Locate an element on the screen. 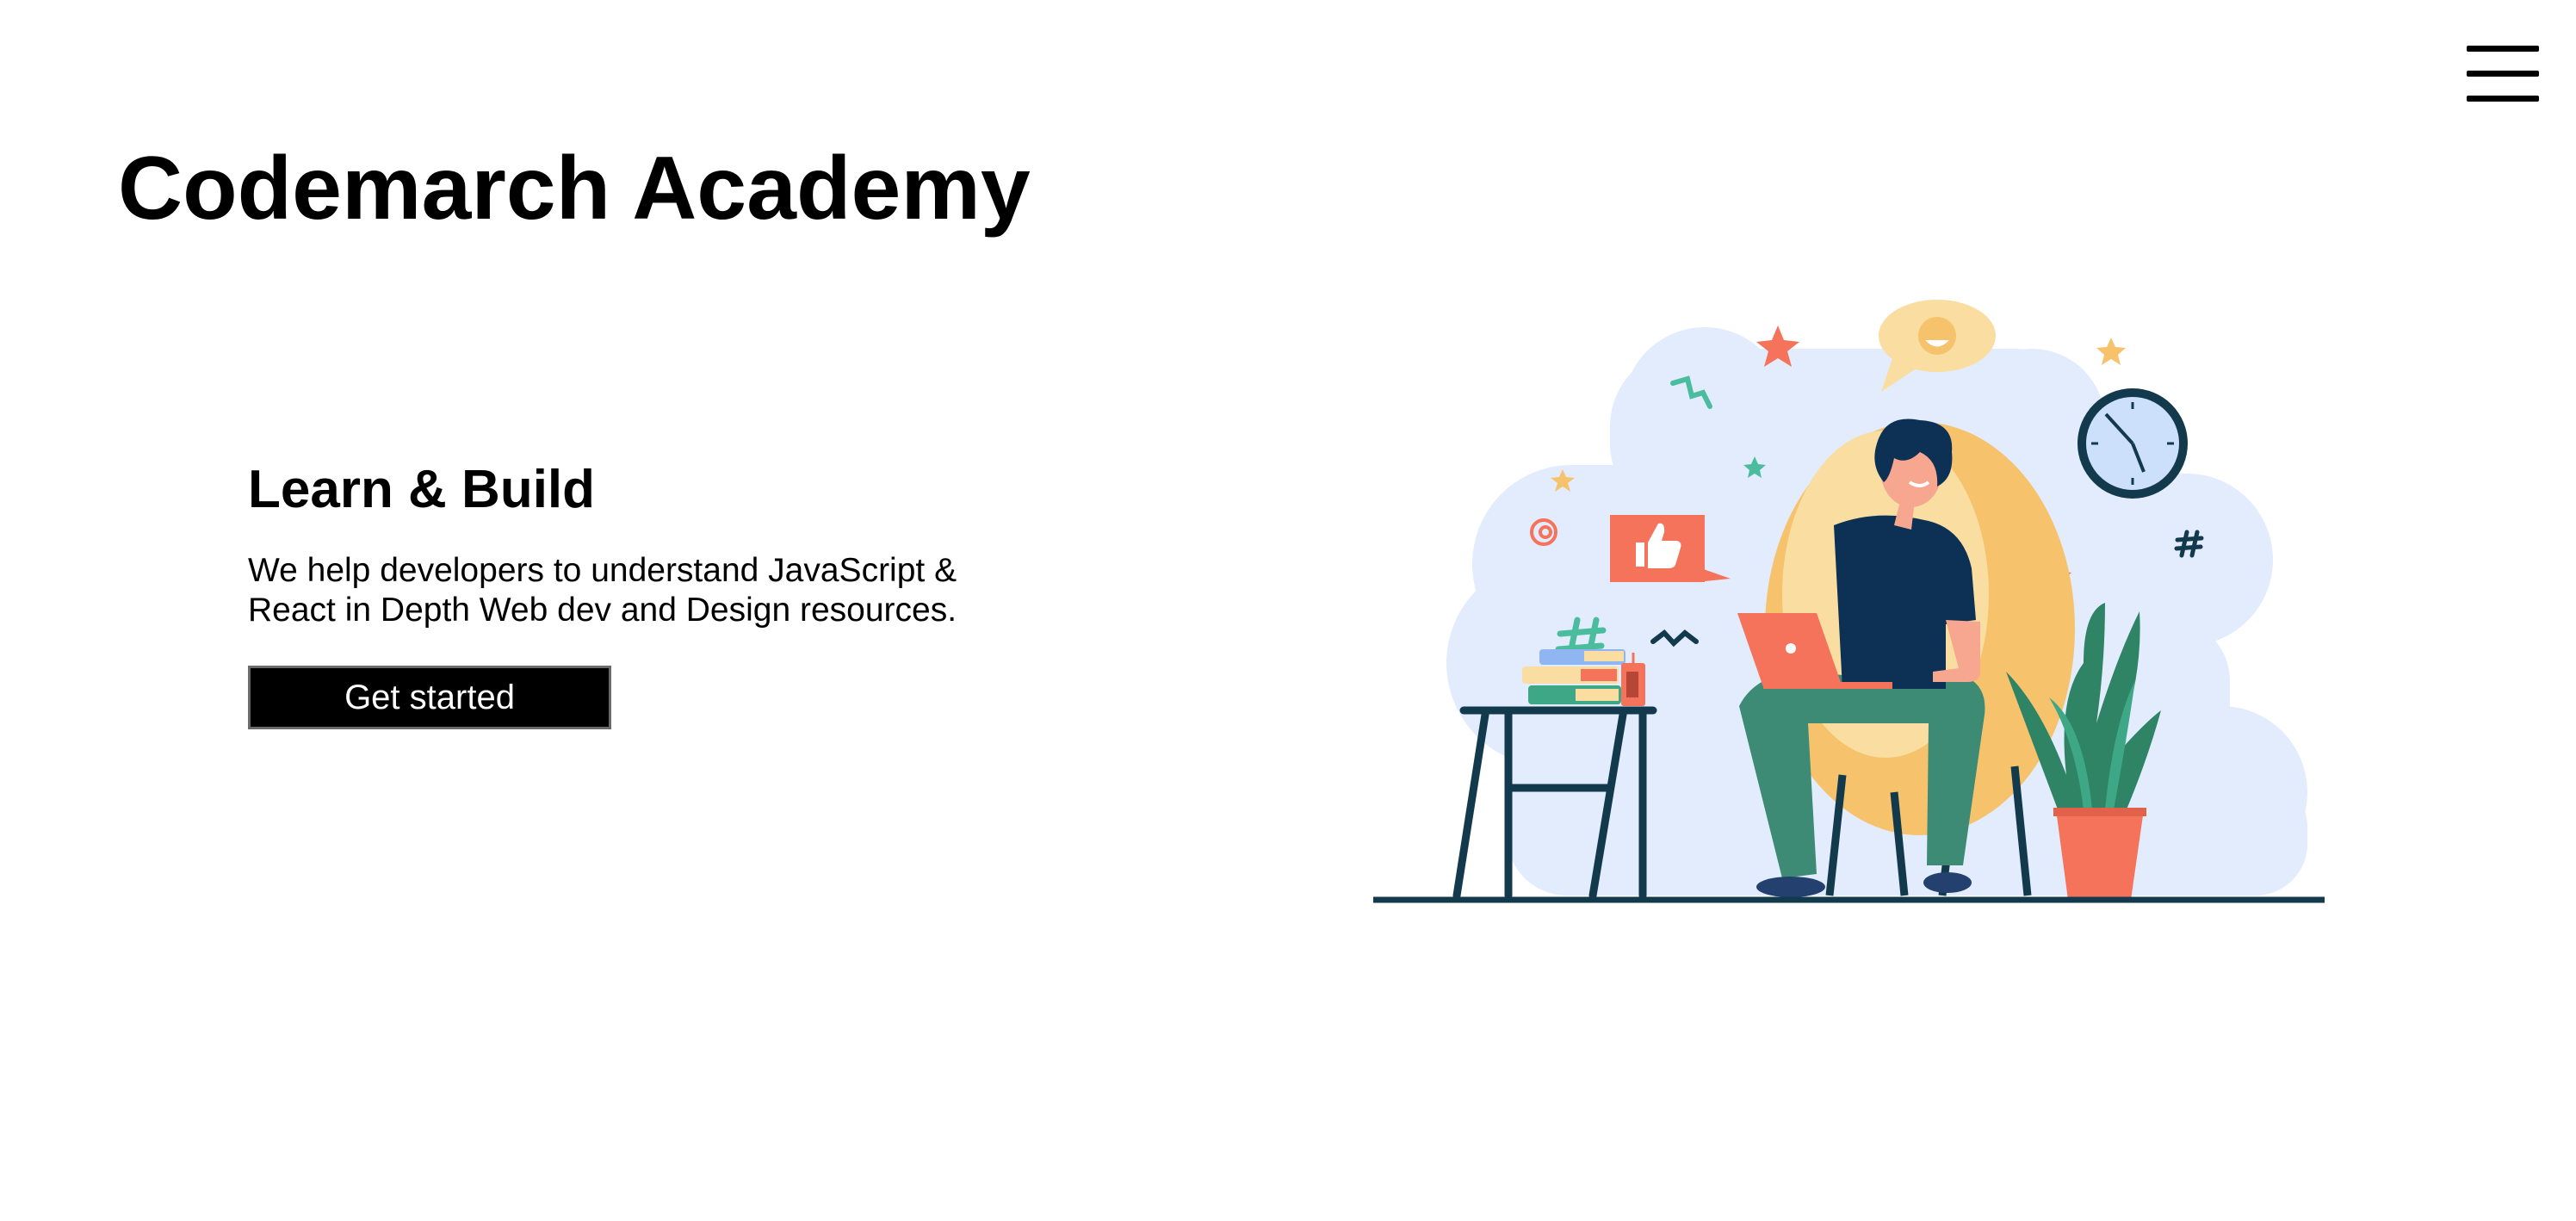 The height and width of the screenshot is (1221, 2576). hamburger-menu-icon is located at coordinates (2503, 74).